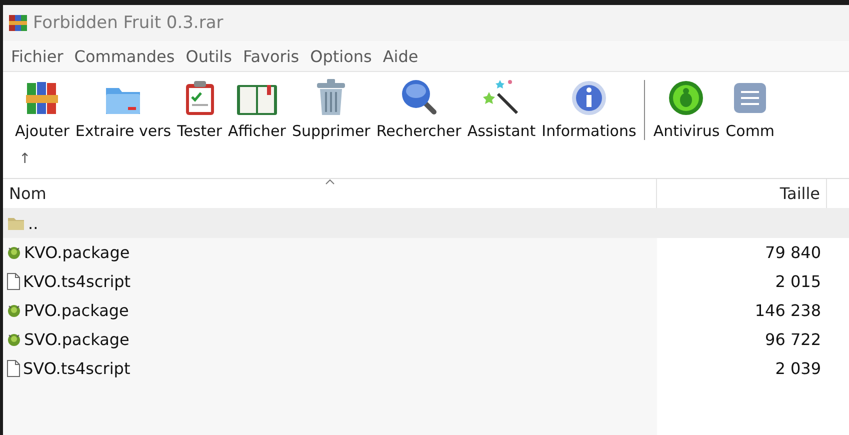 The width and height of the screenshot is (849, 435). I want to click on file-size: 2 015, so click(798, 281).